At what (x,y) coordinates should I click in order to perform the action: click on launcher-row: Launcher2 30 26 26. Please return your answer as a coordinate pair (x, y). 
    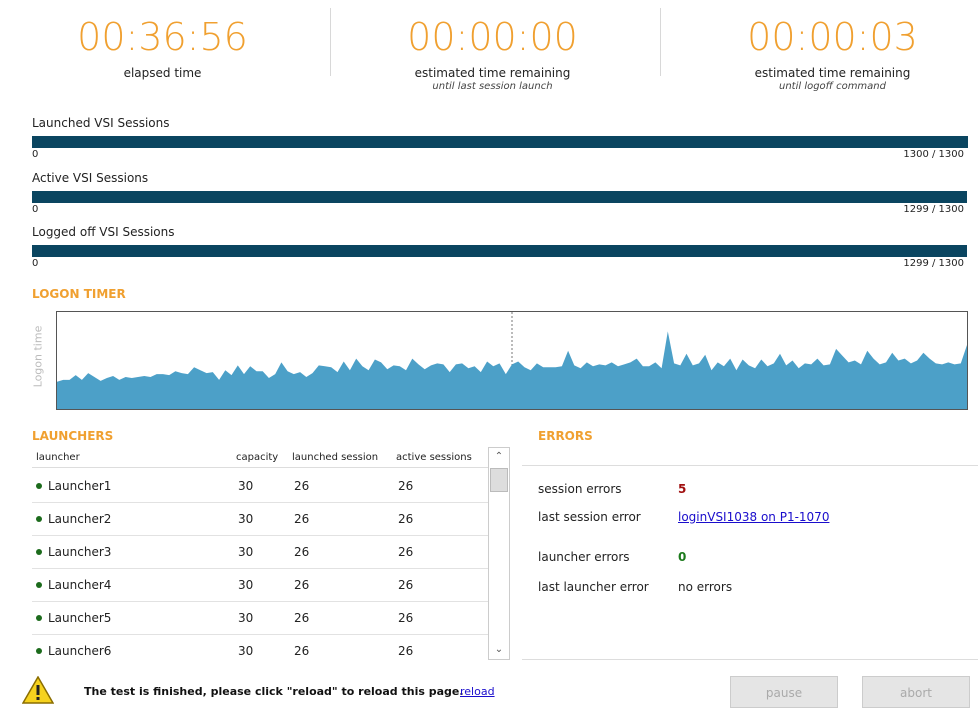
    Looking at the image, I should click on (260, 519).